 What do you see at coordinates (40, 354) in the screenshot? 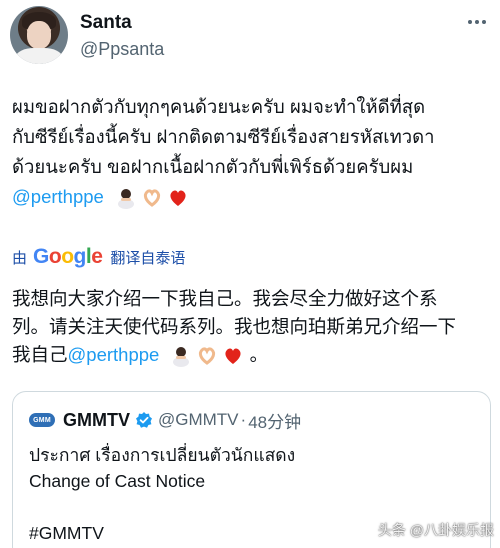
I see `translated-prefix: 我自己` at bounding box center [40, 354].